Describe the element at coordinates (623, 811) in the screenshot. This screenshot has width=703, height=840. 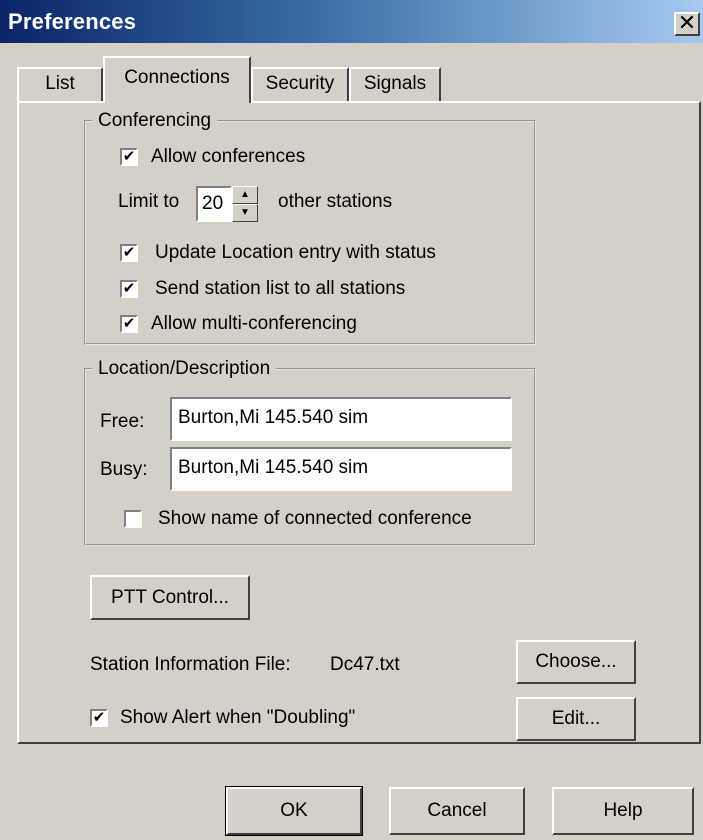
I see `help-button: Help` at that location.